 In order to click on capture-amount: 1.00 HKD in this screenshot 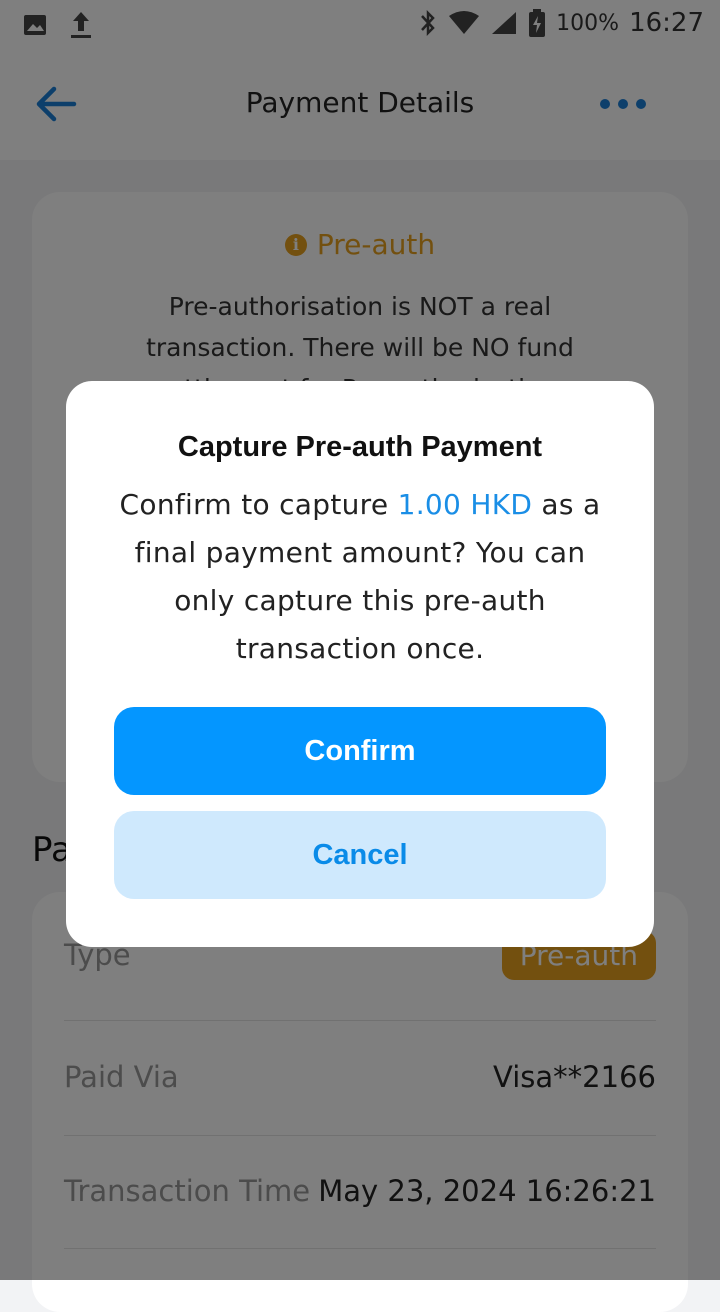, I will do `click(465, 504)`.